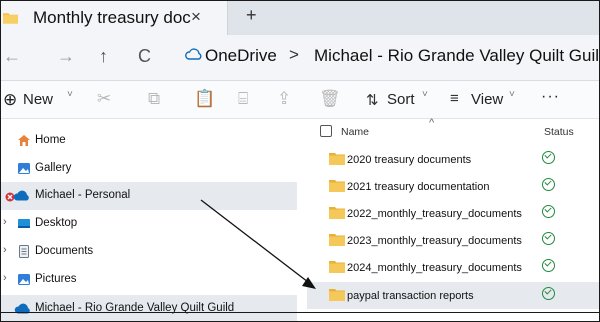 This screenshot has height=322, width=600. Describe the element at coordinates (56, 223) in the screenshot. I see `sidebar-item-label: Desktop` at that location.